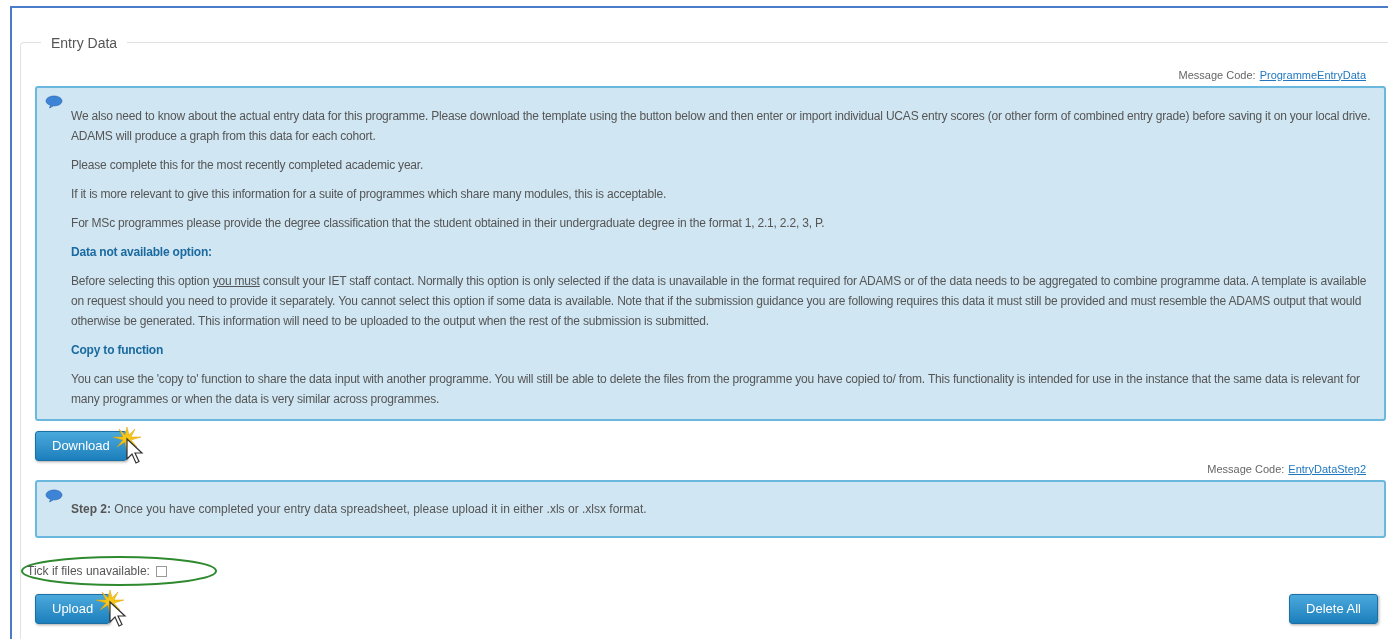 Image resolution: width=1388 pixels, height=639 pixels. What do you see at coordinates (142, 252) in the screenshot?
I see `section-heading: Data not available option:` at bounding box center [142, 252].